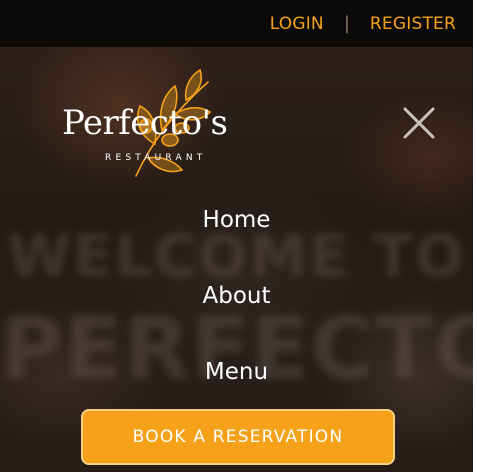  What do you see at coordinates (156, 158) in the screenshot?
I see `logo-subtitle: RESTAURANT` at bounding box center [156, 158].